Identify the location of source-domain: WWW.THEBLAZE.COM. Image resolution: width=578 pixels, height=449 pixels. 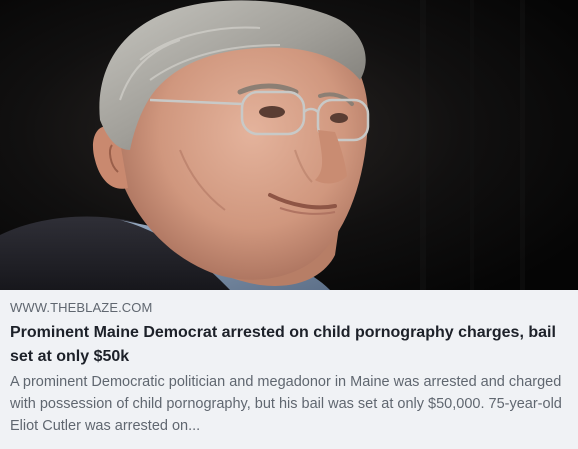
(81, 307).